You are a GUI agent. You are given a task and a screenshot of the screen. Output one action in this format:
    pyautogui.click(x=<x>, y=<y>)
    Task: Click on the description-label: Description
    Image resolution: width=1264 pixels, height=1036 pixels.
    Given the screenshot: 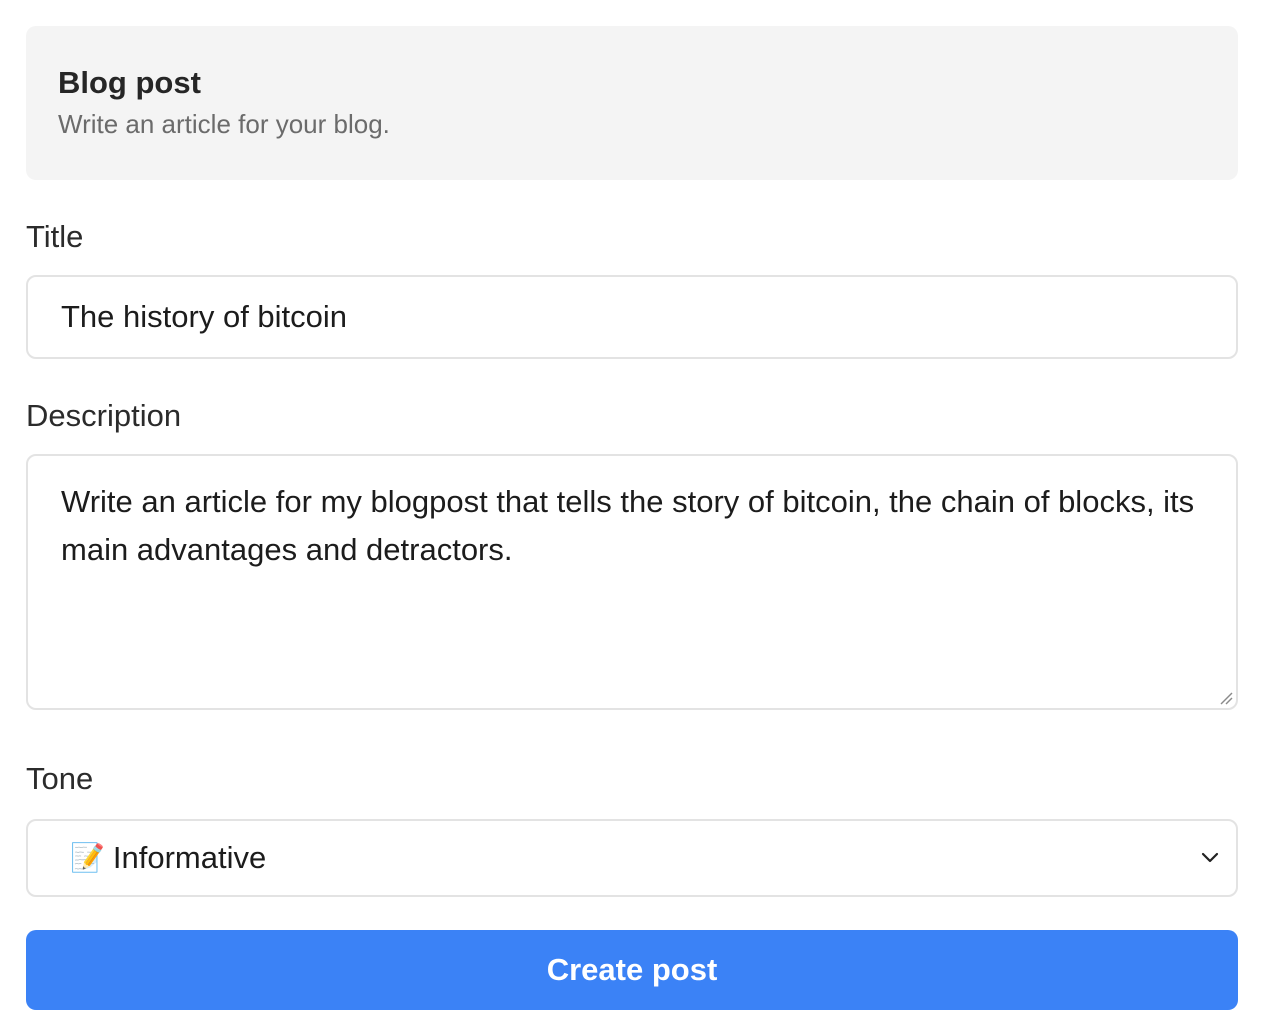 What is the action you would take?
    pyautogui.click(x=104, y=415)
    